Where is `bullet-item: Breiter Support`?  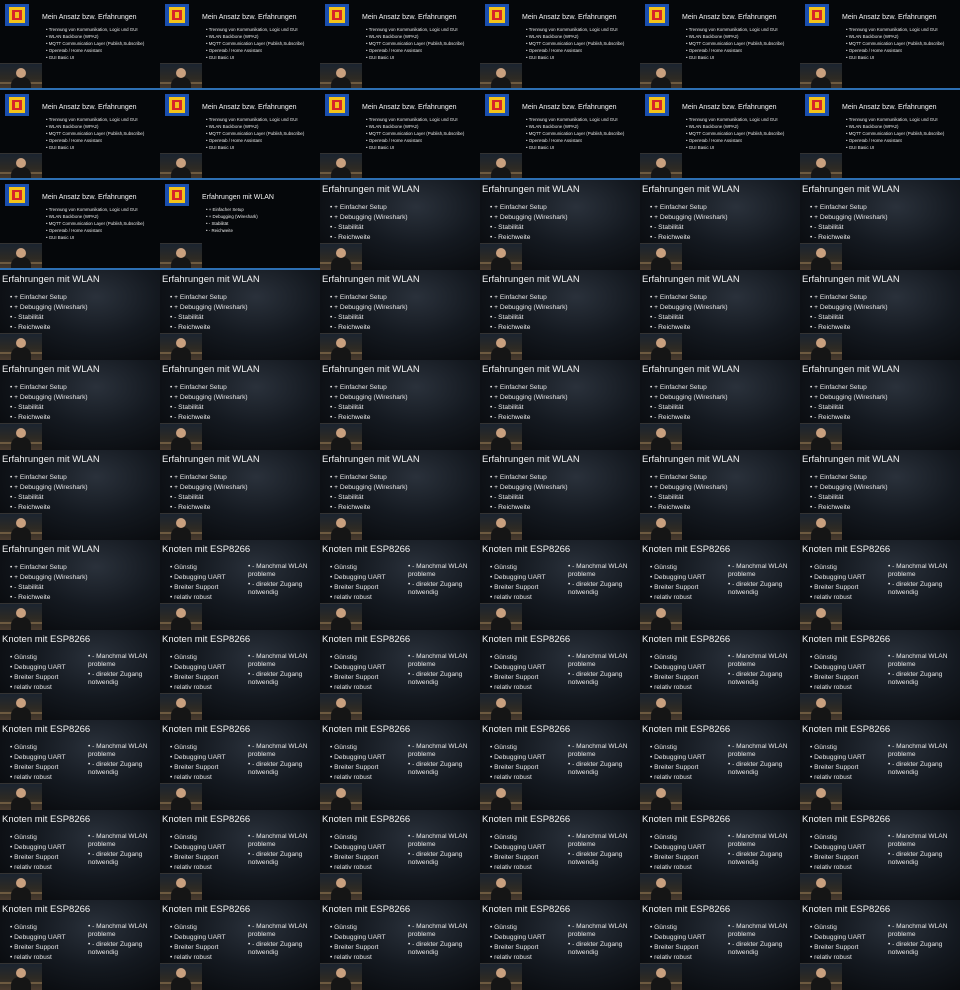 bullet-item: Breiter Support is located at coordinates (838, 768).